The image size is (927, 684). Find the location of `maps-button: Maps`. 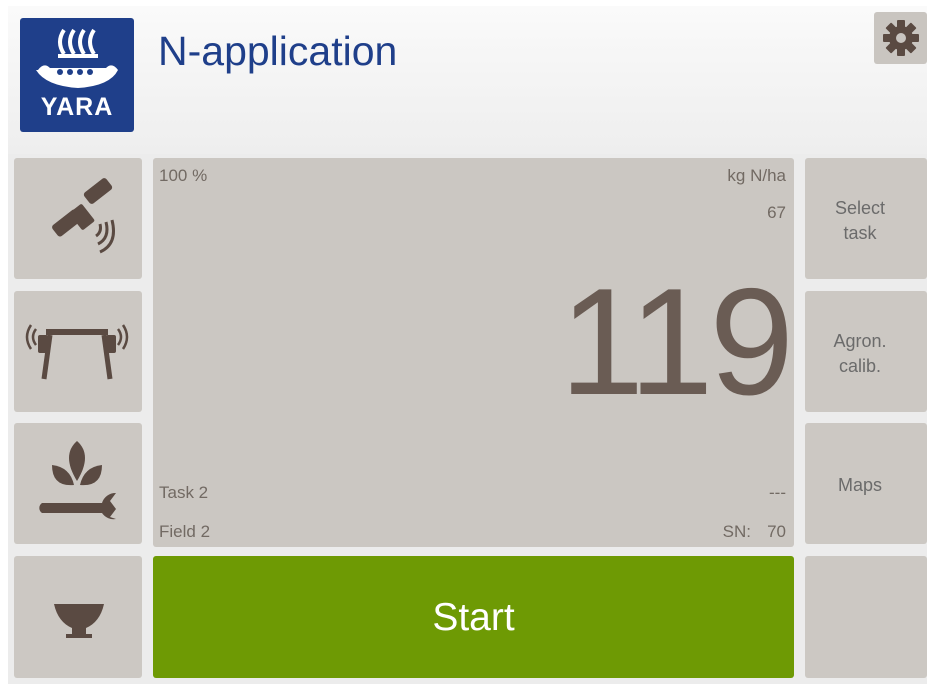

maps-button: Maps is located at coordinates (866, 483).